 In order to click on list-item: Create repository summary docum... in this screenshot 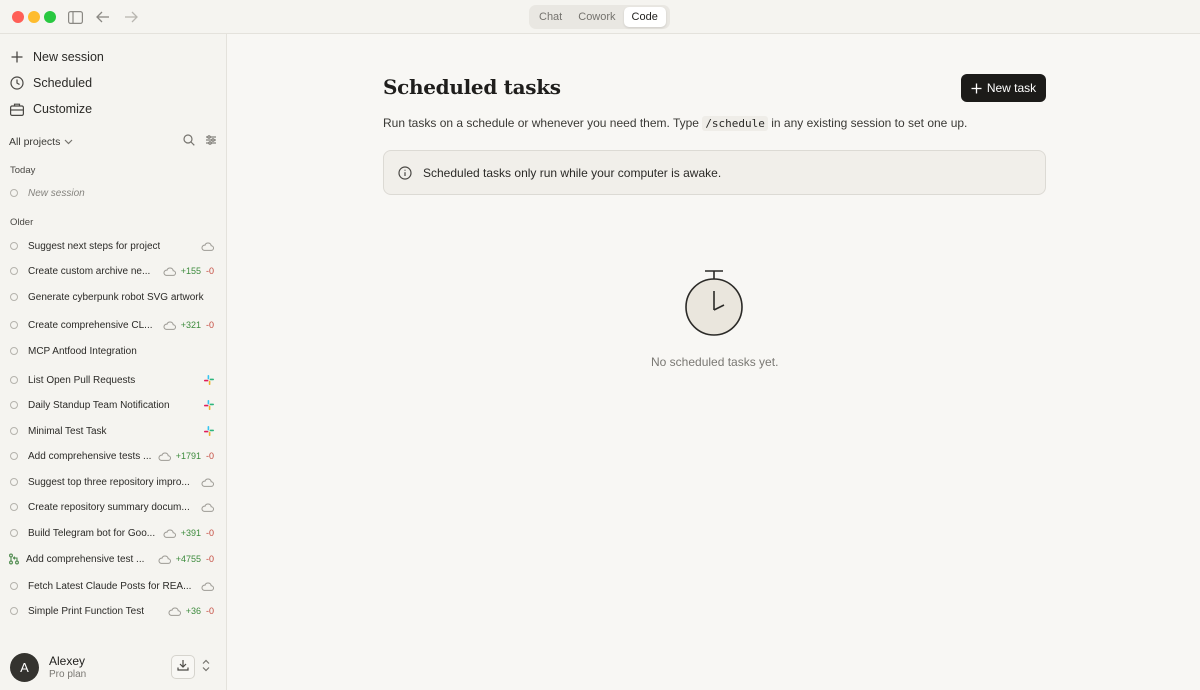, I will do `click(113, 507)`.